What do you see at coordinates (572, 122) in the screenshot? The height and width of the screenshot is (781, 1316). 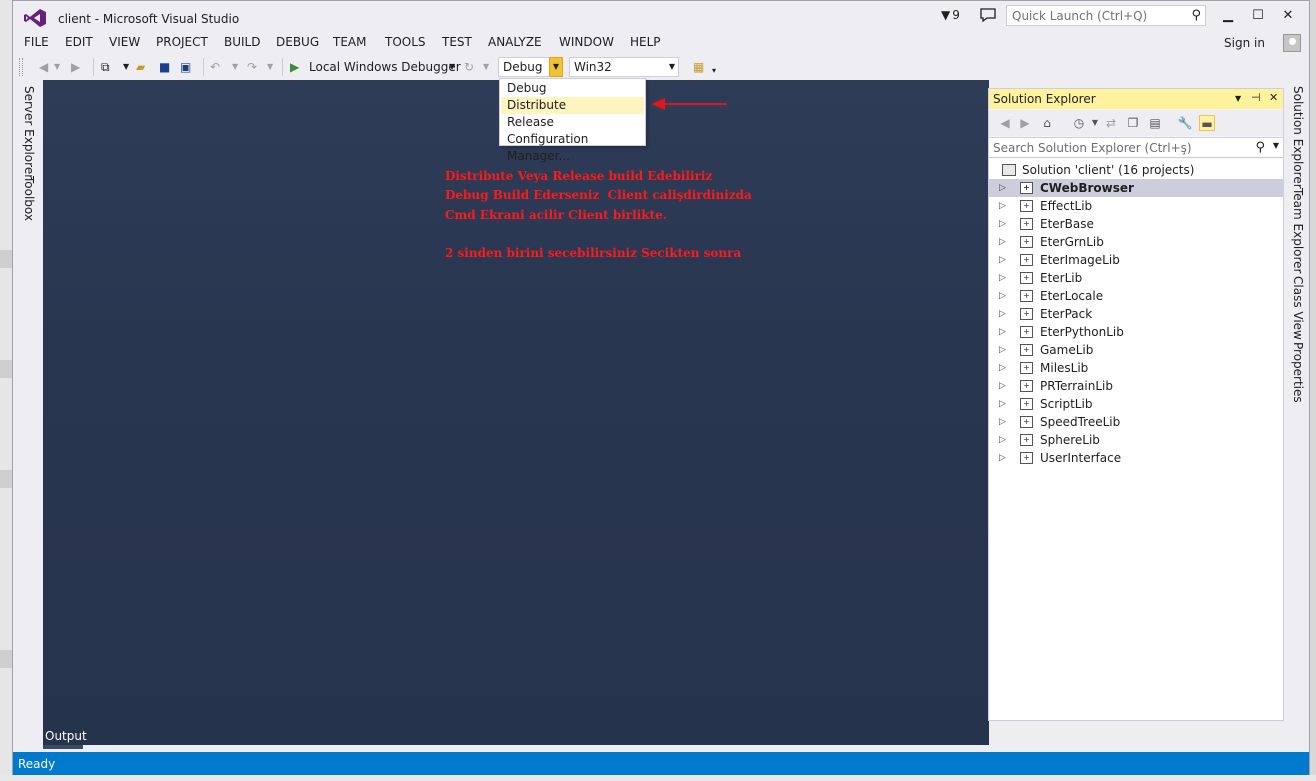 I see `dropdown-option-release: Release` at bounding box center [572, 122].